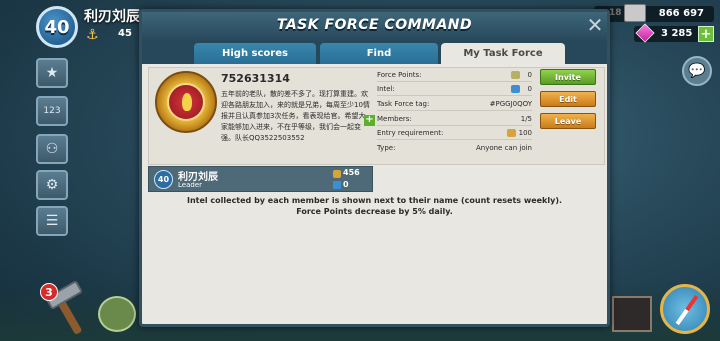  Describe the element at coordinates (386, 89) in the screenshot. I see `stat-label-intel: Intel:` at that location.